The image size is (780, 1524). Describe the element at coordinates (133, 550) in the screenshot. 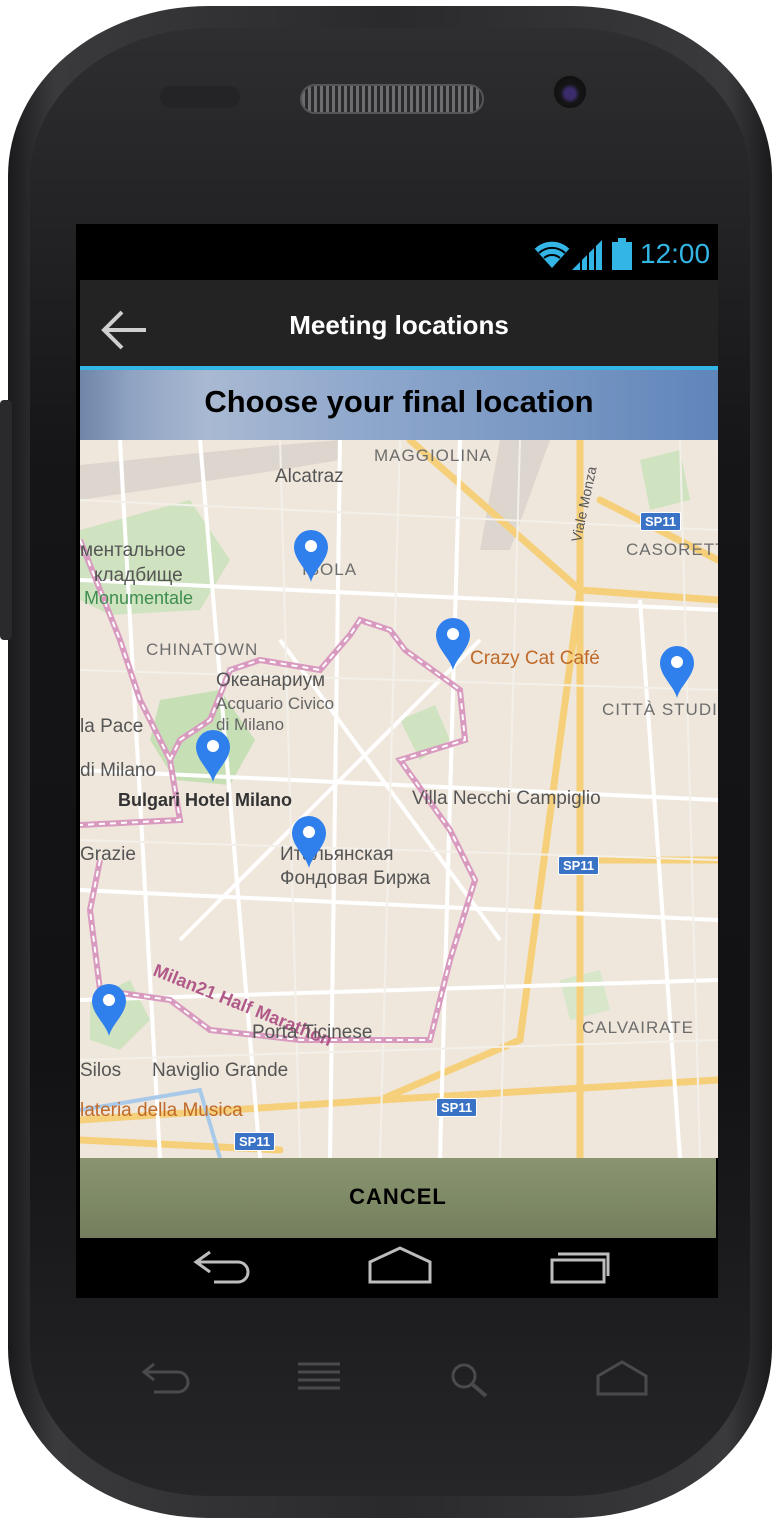

I see `map-label-cemetery-ru-1: ментальное` at that location.